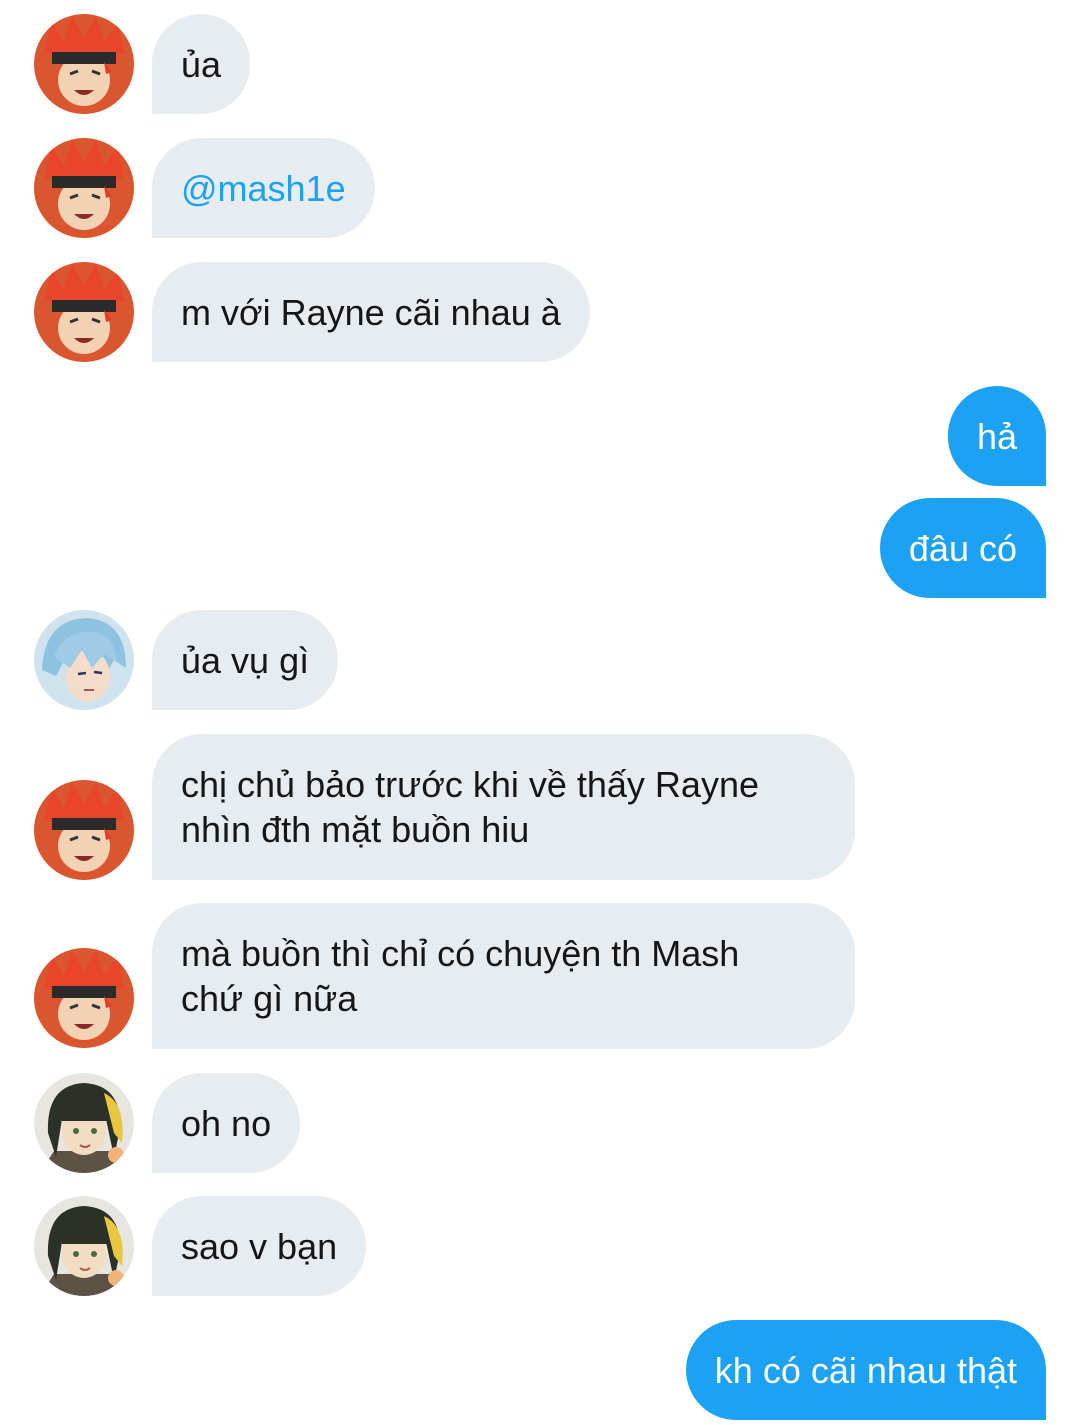  I want to click on message-text: sao v bạn, so click(259, 1246).